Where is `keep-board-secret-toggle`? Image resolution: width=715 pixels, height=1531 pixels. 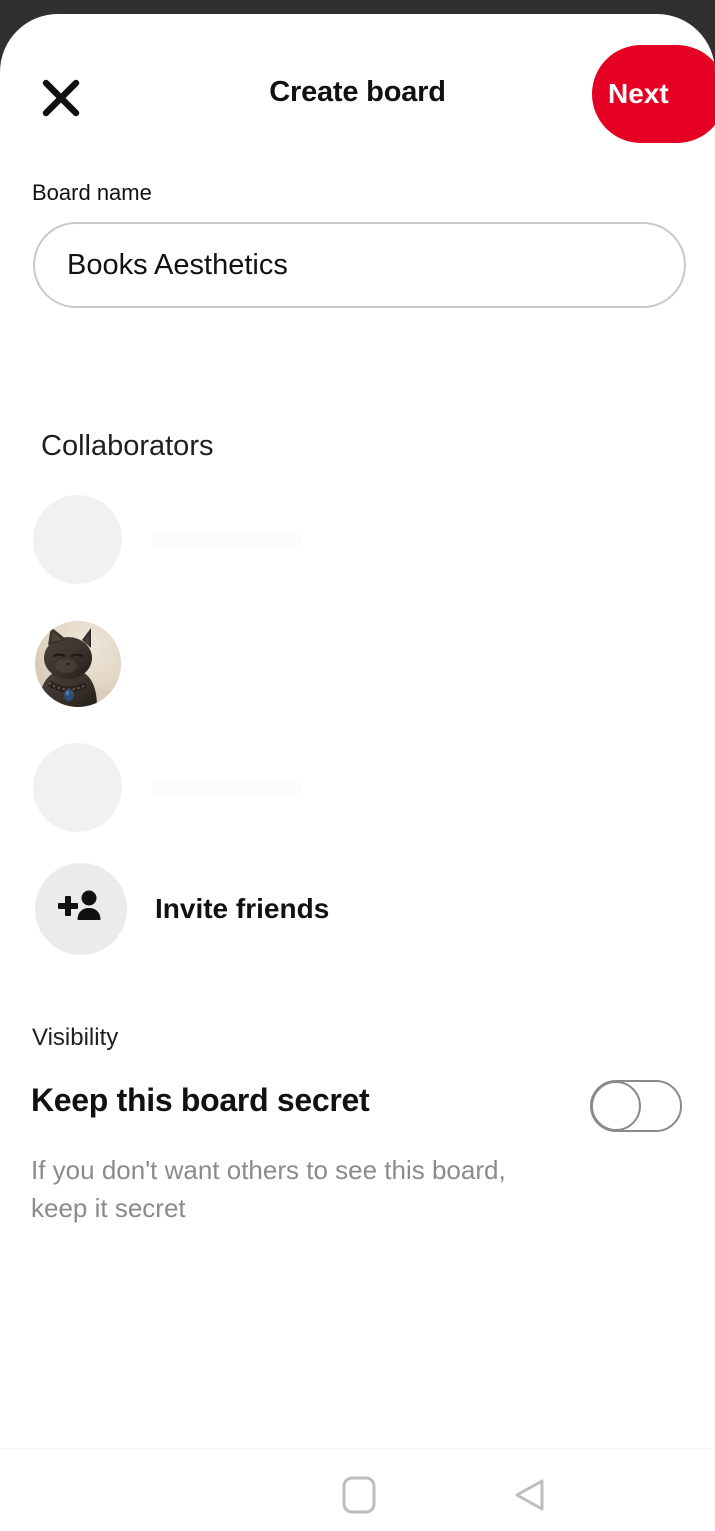 keep-board-secret-toggle is located at coordinates (636, 1106).